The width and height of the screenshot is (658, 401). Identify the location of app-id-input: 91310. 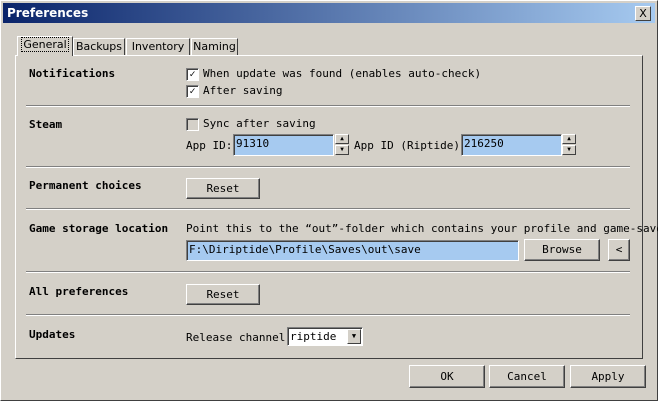
(283, 145).